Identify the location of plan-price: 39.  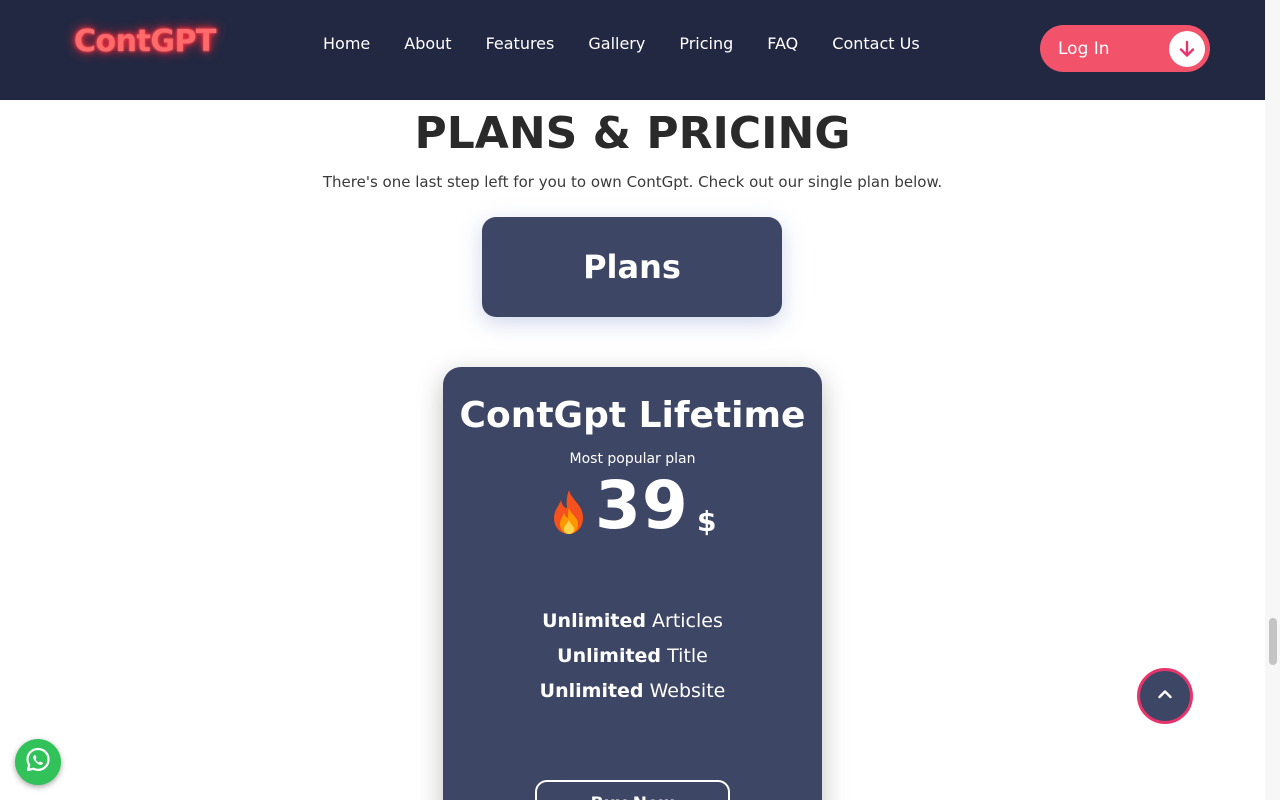
(642, 505).